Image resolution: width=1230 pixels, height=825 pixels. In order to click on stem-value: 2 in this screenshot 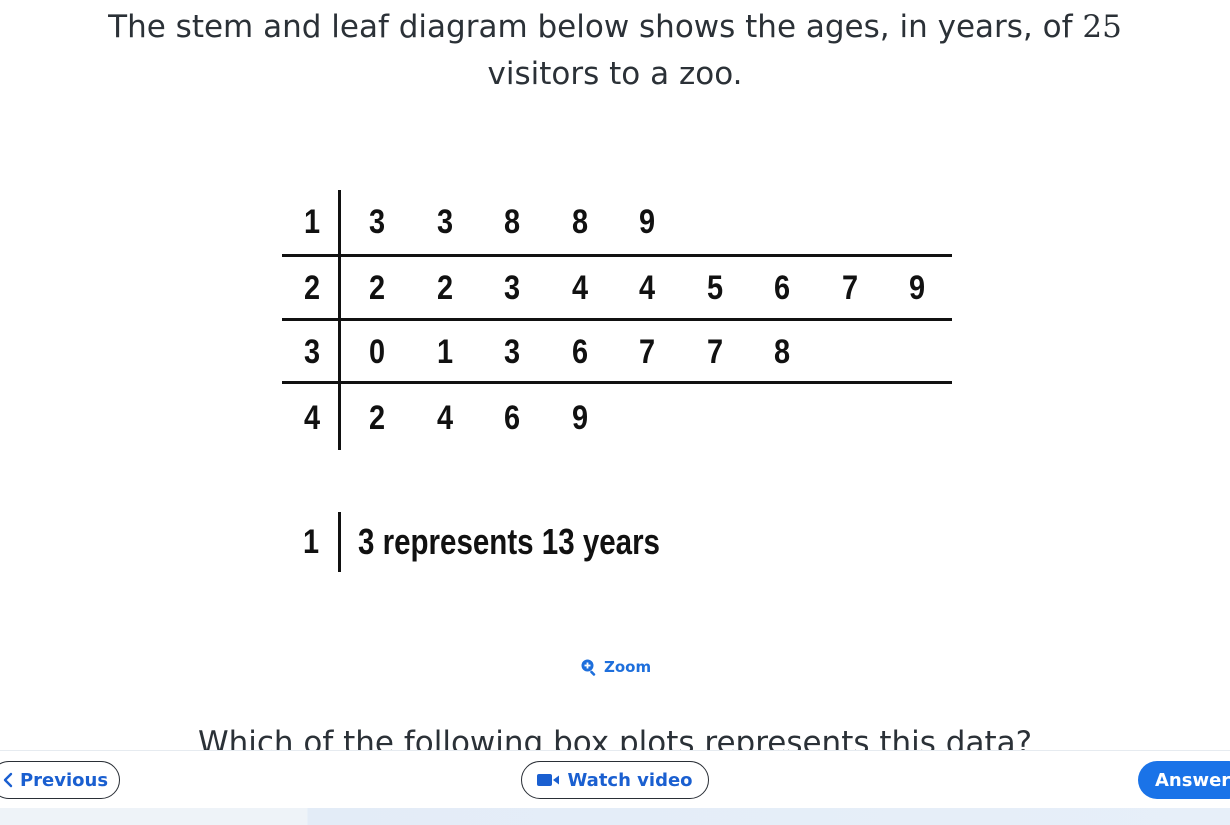, I will do `click(312, 288)`.